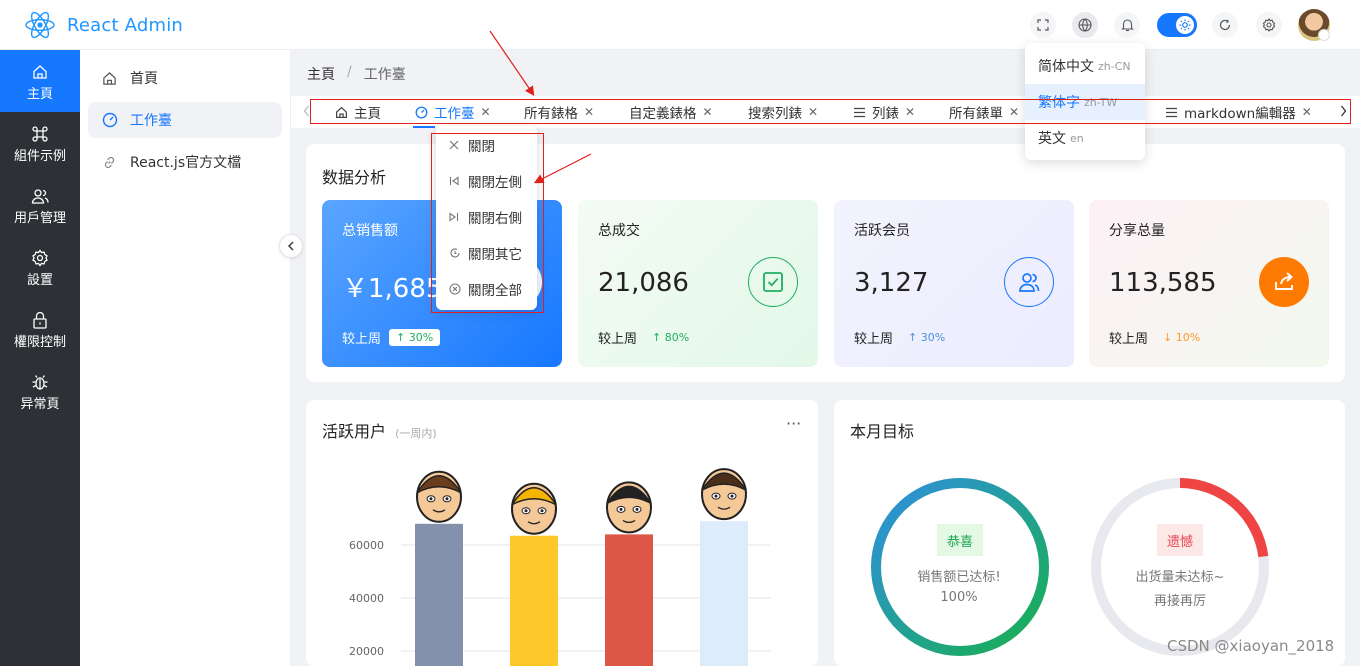 Image resolution: width=1360 pixels, height=666 pixels. I want to click on sidebar-item-label: 組件示例, so click(39, 156).